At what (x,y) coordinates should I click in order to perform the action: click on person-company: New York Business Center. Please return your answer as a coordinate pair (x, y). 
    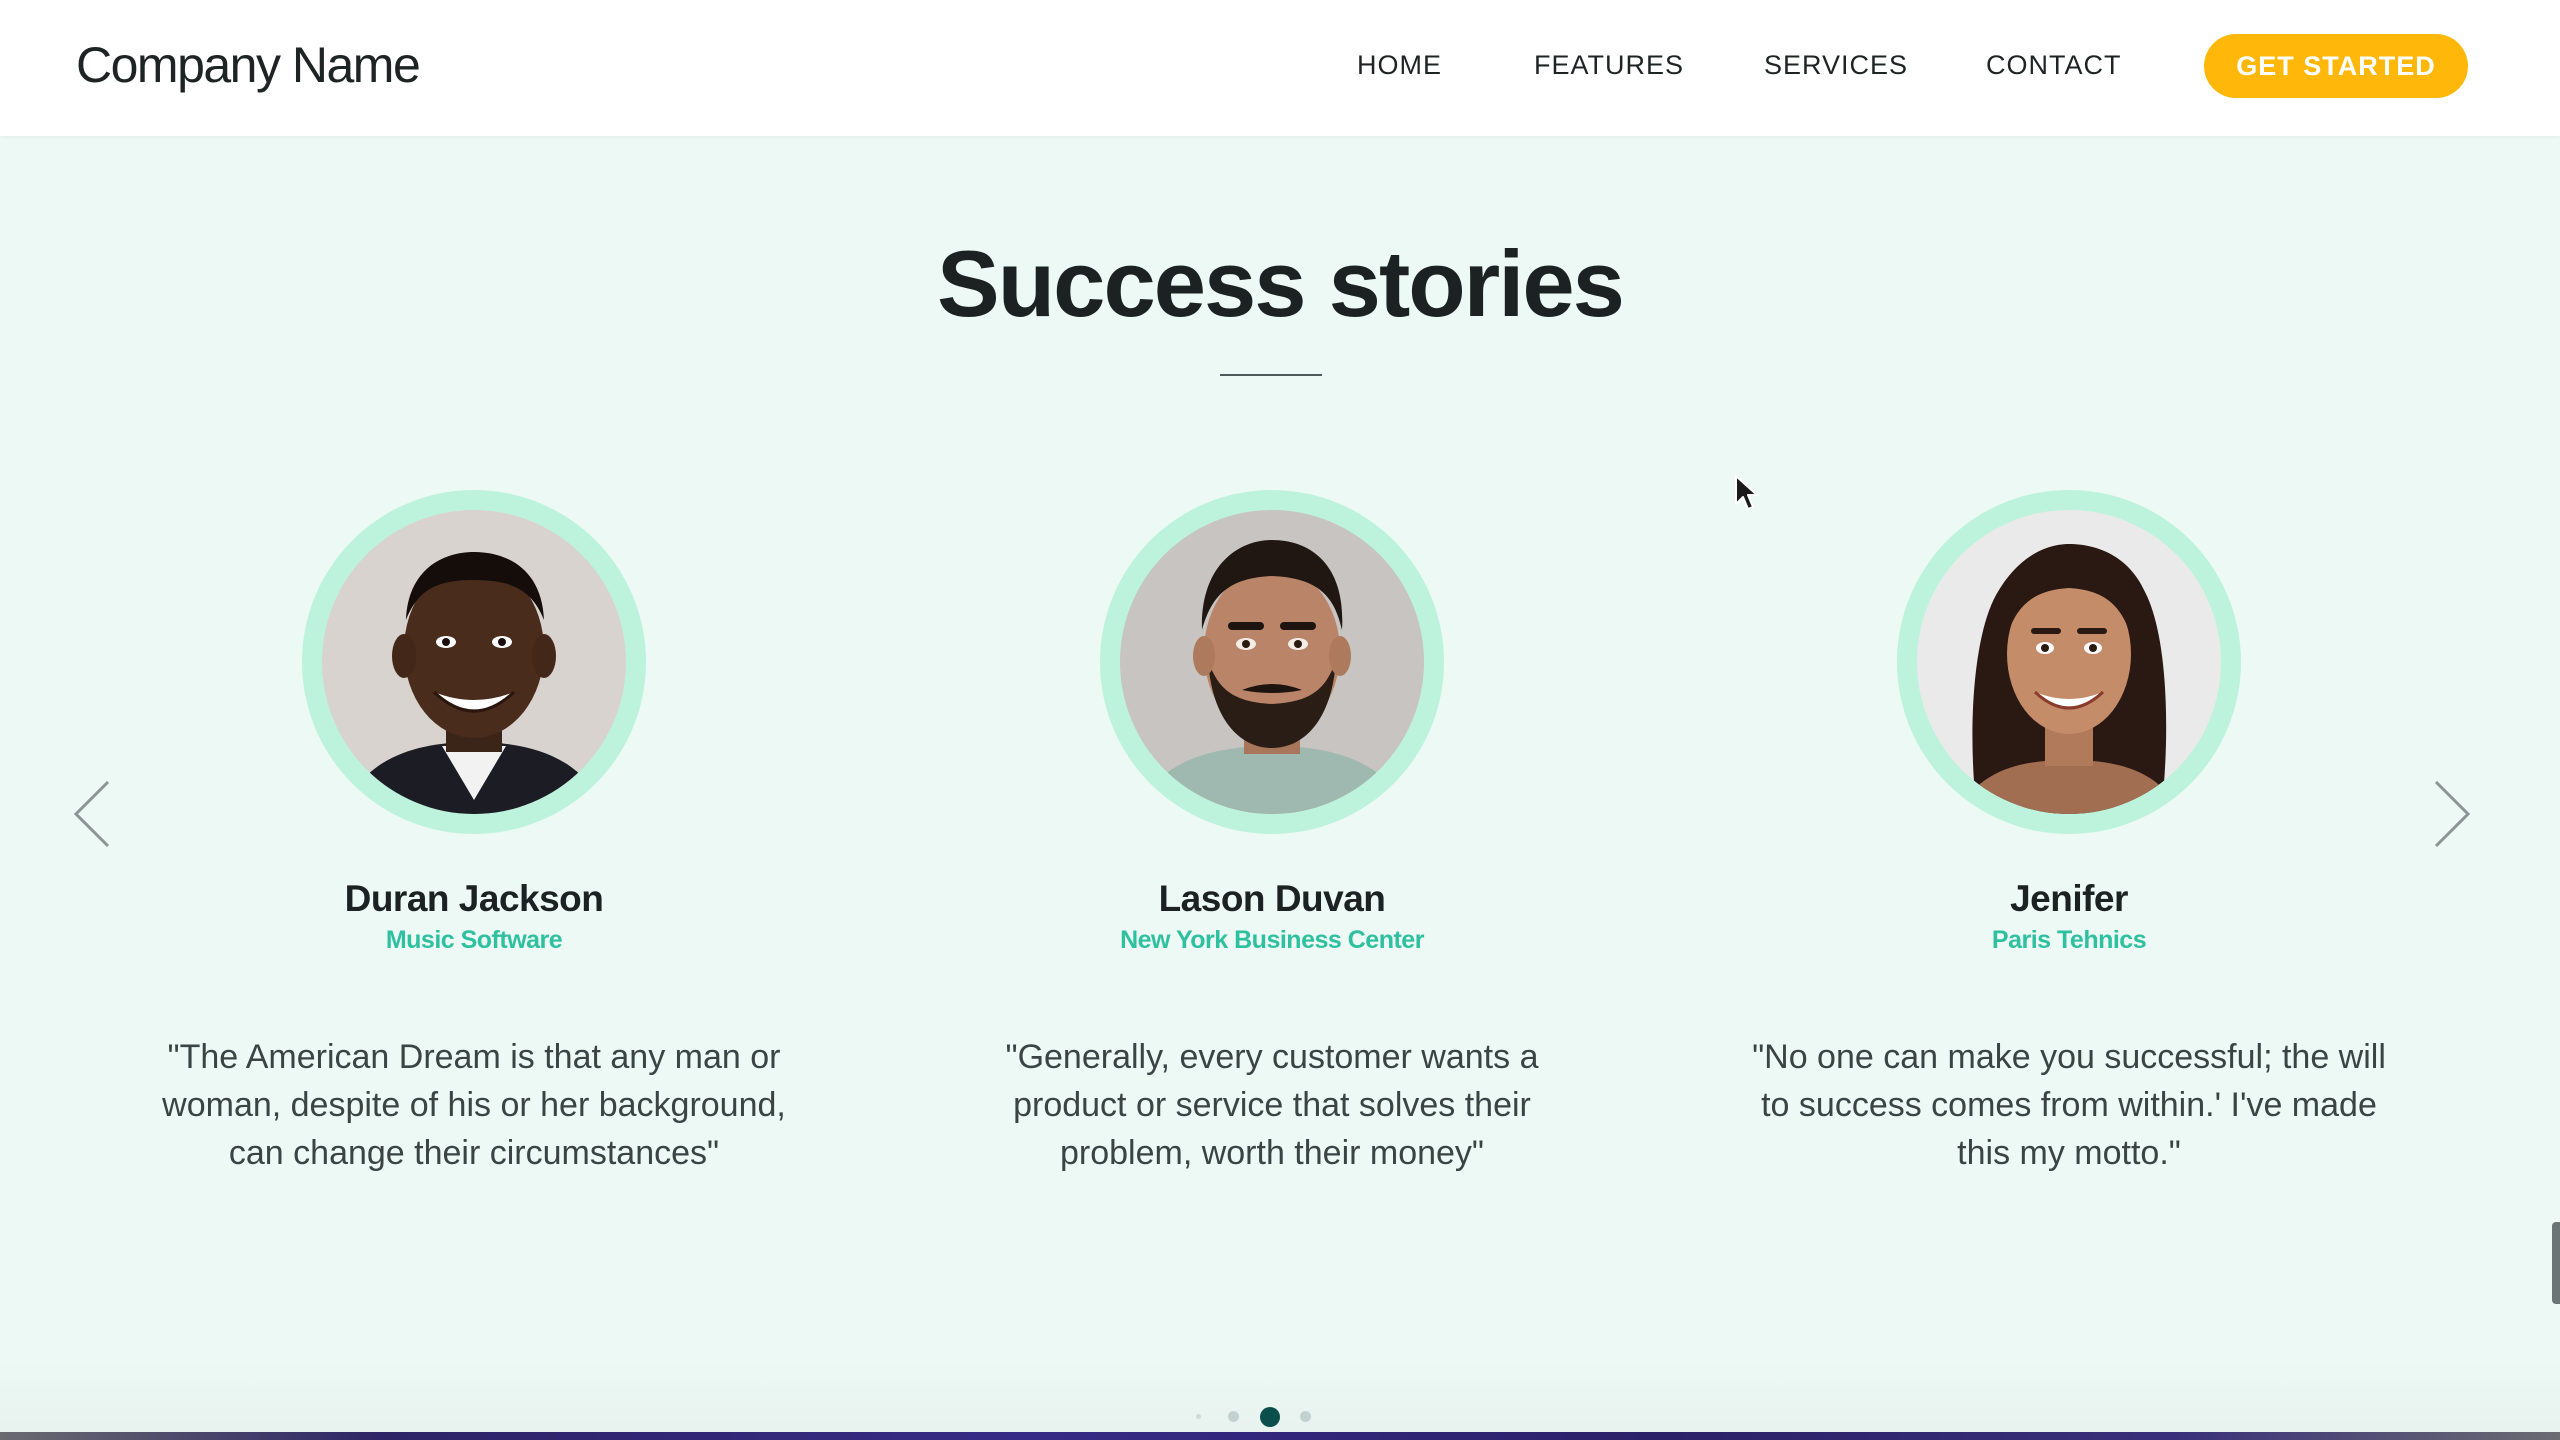
    Looking at the image, I should click on (1272, 940).